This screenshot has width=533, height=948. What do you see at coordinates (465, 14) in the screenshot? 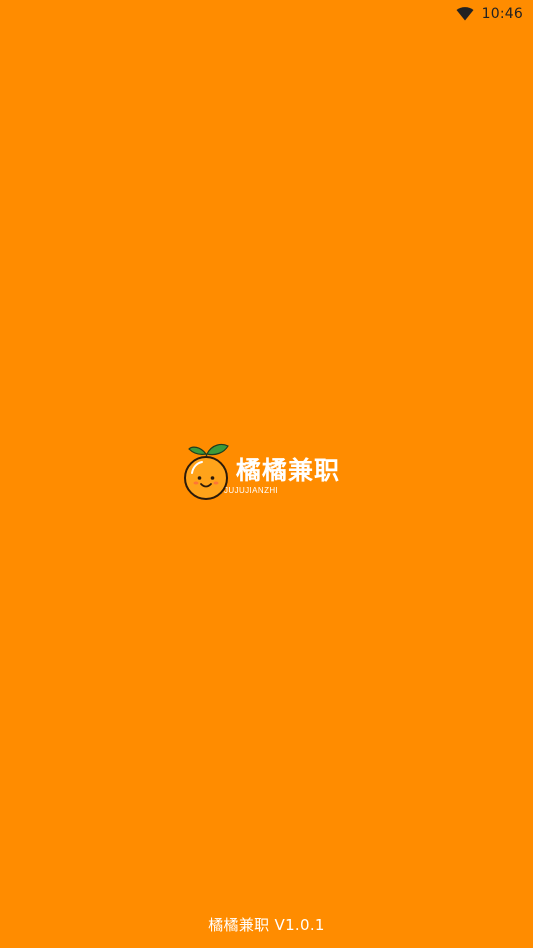
I see `wifi-icon` at bounding box center [465, 14].